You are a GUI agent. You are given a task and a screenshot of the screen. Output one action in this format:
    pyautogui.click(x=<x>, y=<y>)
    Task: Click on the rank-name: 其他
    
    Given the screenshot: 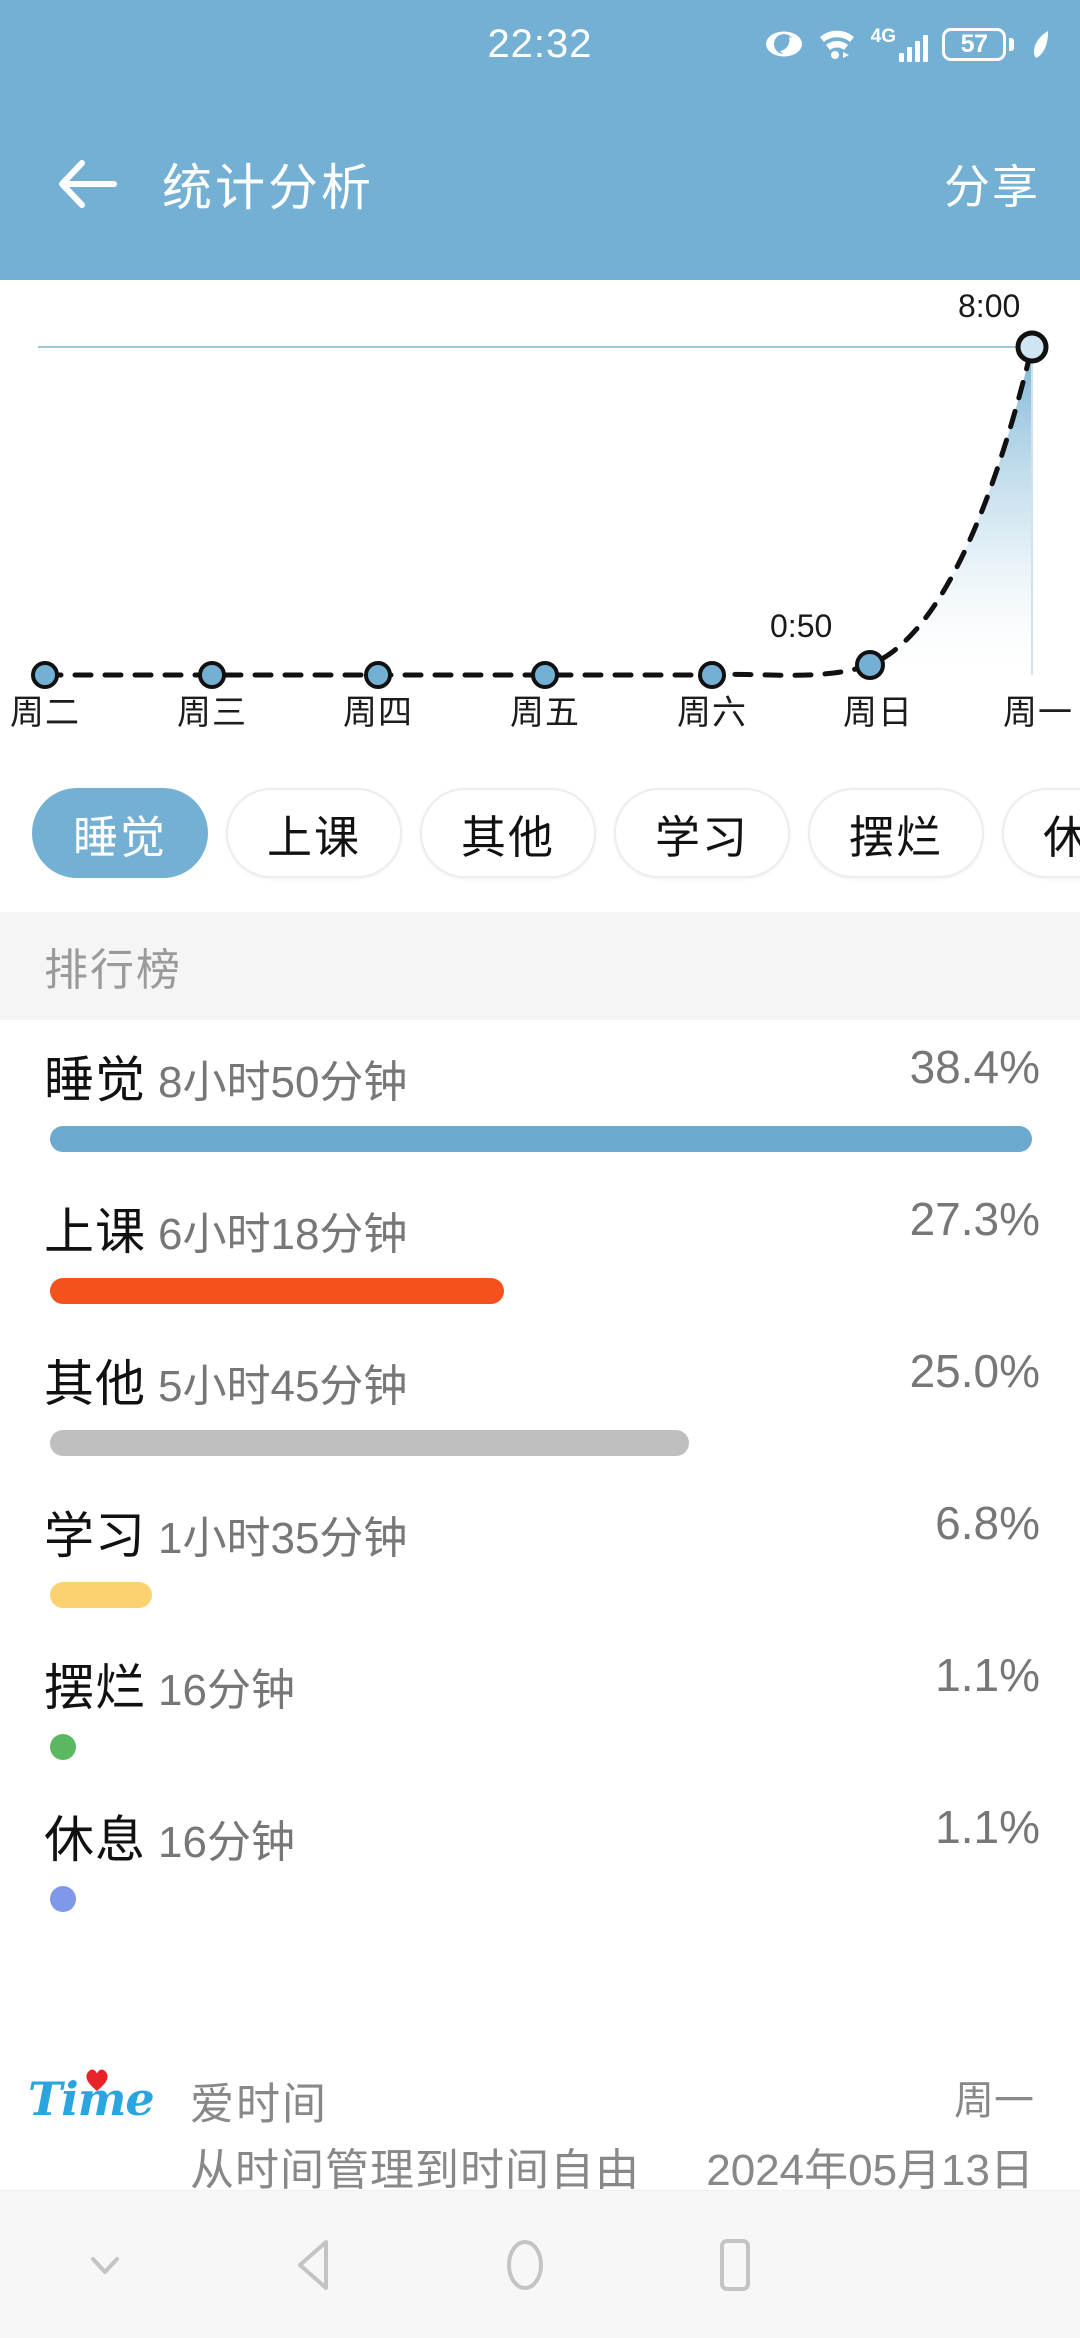 What is the action you would take?
    pyautogui.click(x=95, y=1384)
    